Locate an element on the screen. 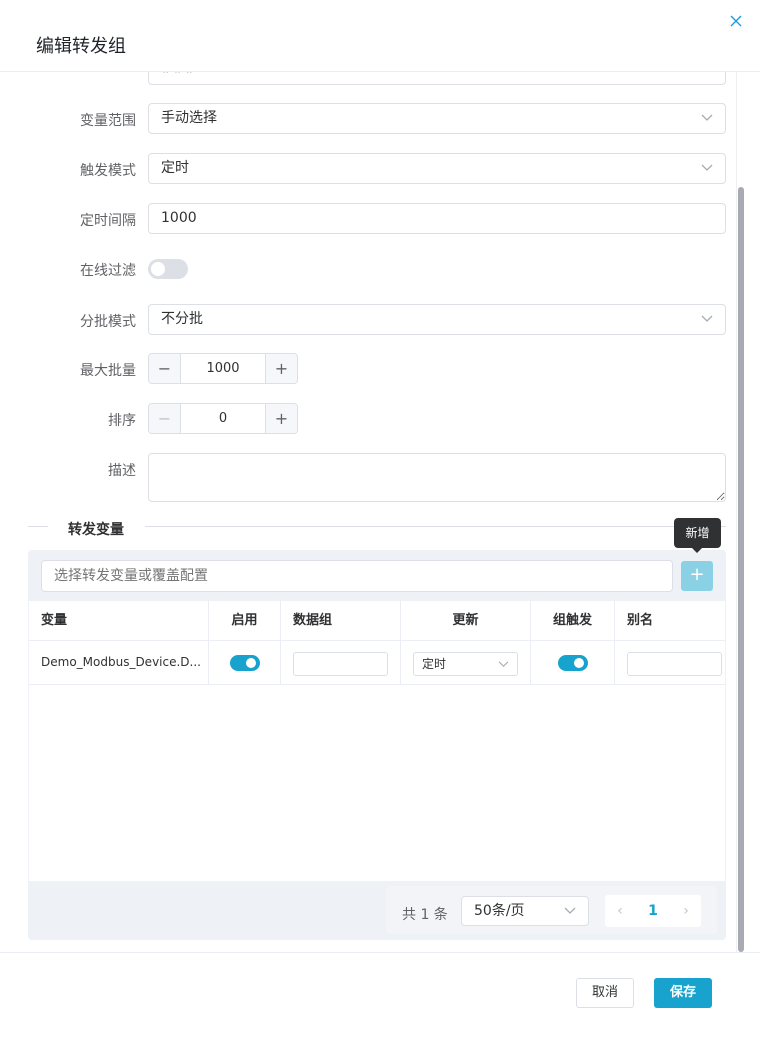  partial-field: ### is located at coordinates (437, 78).